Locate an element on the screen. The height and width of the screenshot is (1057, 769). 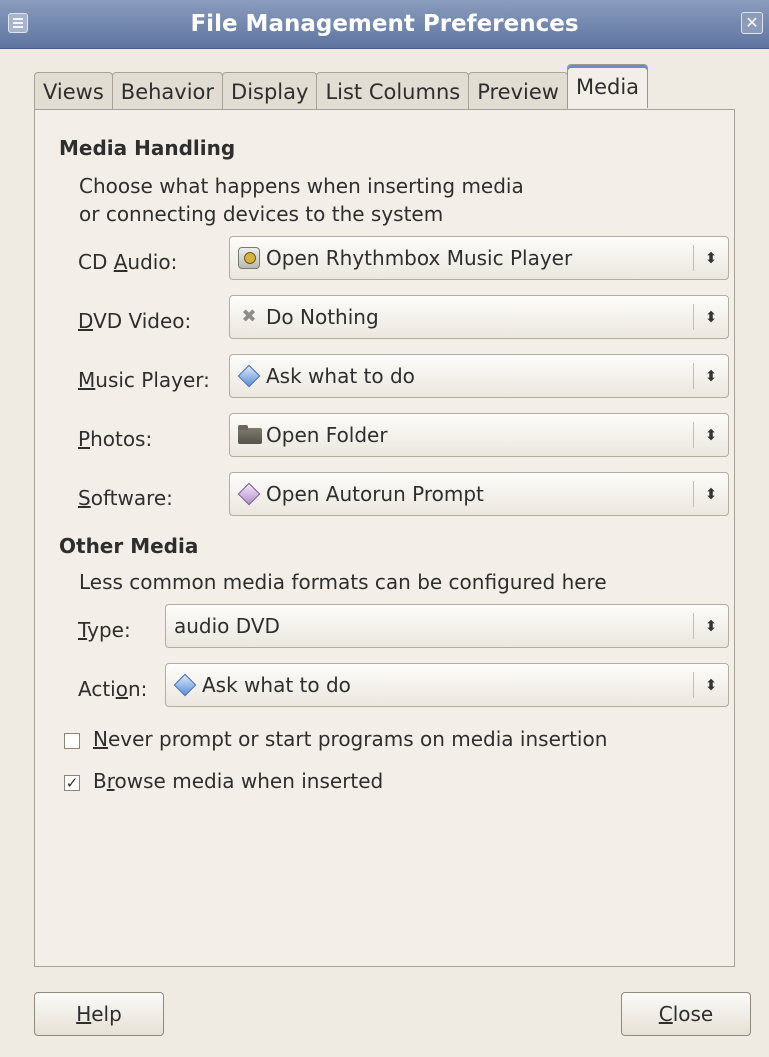
other-media-heading: Other Media is located at coordinates (129, 546).